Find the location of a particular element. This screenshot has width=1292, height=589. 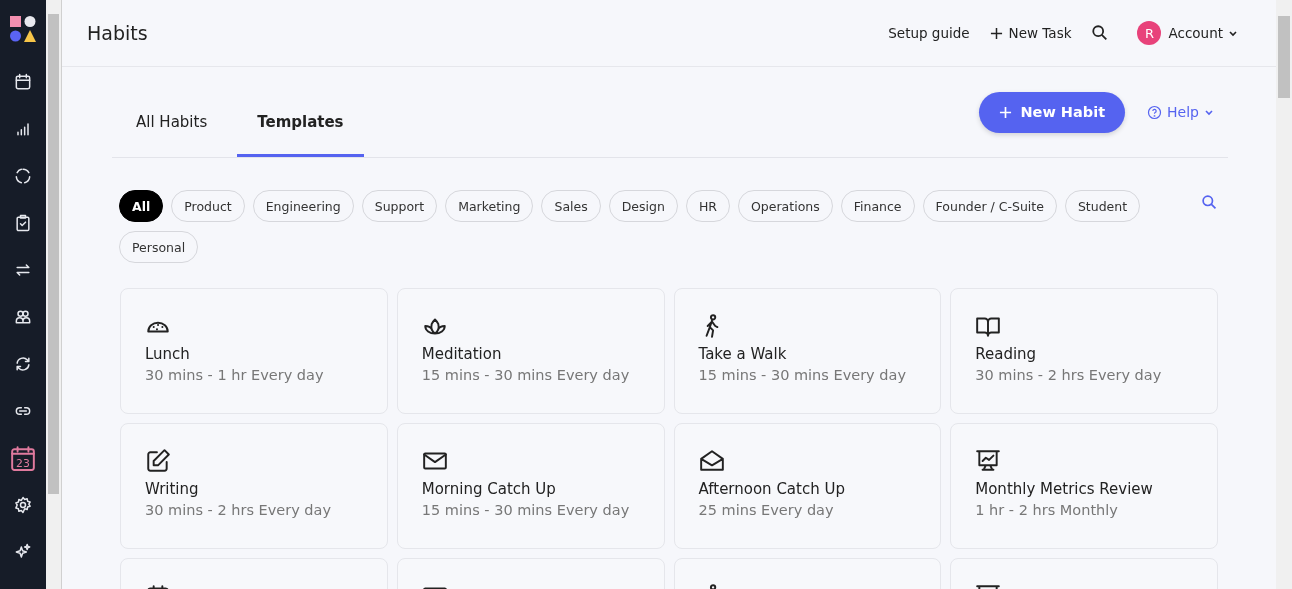

template-card: Take a Walk 15 mins - 30 mins Every day is located at coordinates (807, 351).